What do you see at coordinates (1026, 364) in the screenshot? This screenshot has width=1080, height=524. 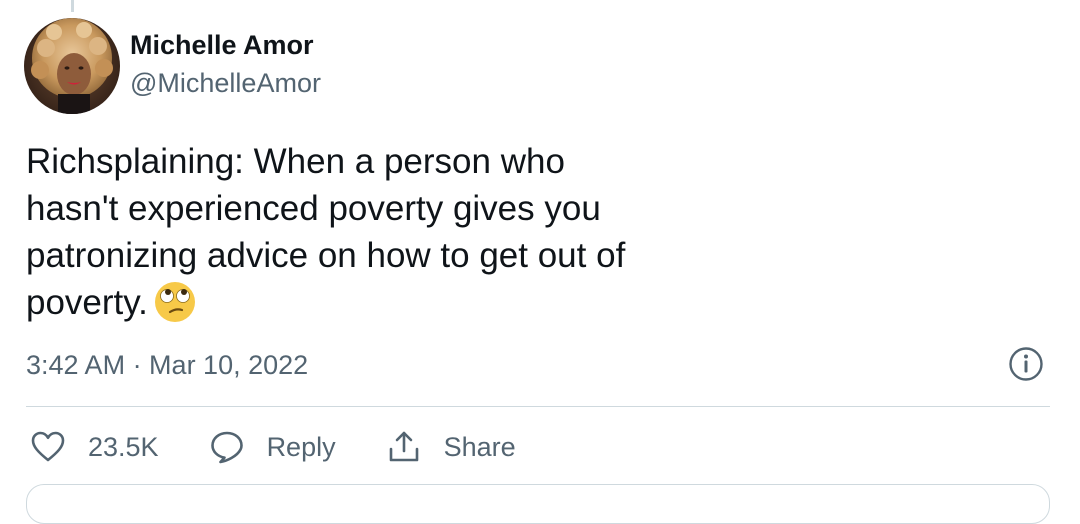 I see `info-icon` at bounding box center [1026, 364].